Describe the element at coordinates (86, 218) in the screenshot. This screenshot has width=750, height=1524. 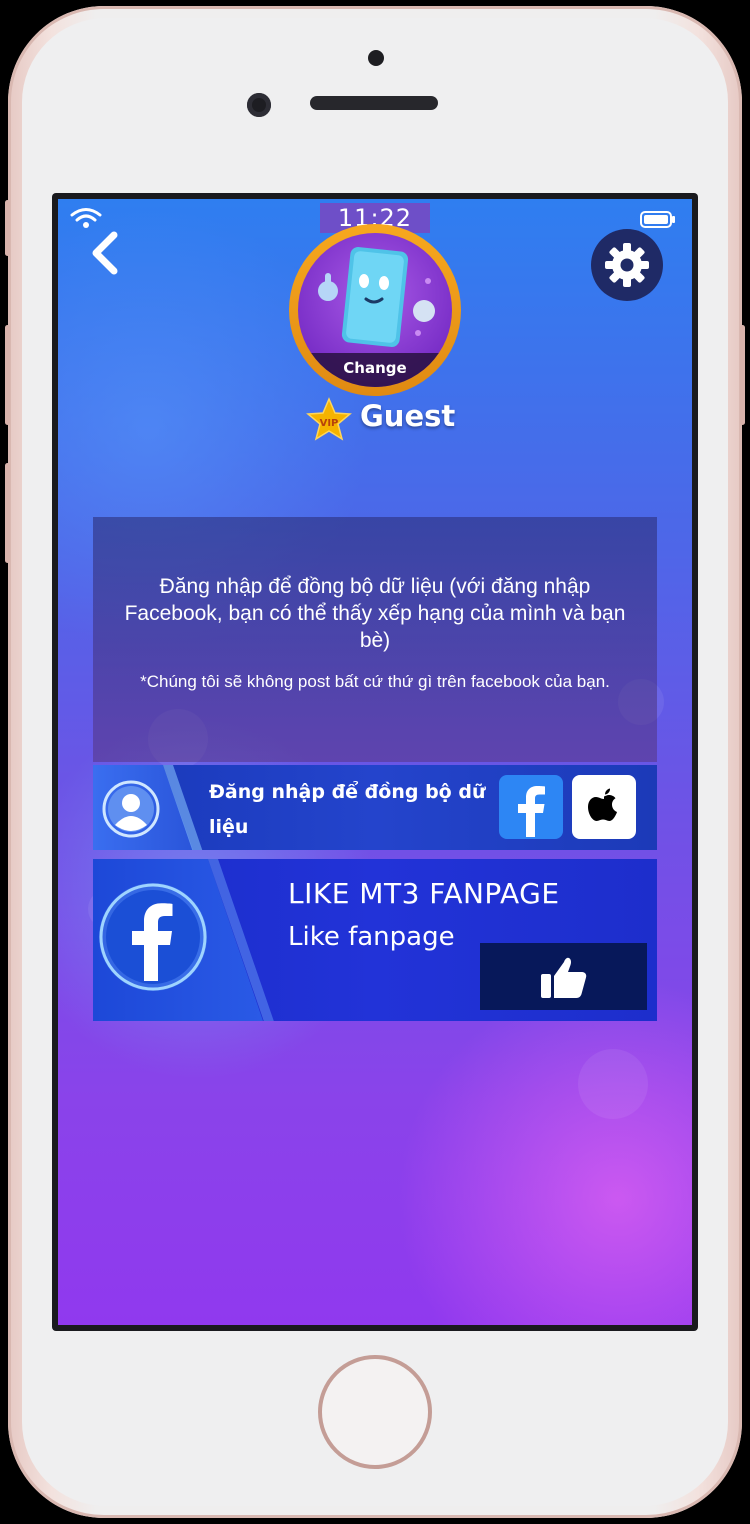
I see `wifi-icon` at that location.